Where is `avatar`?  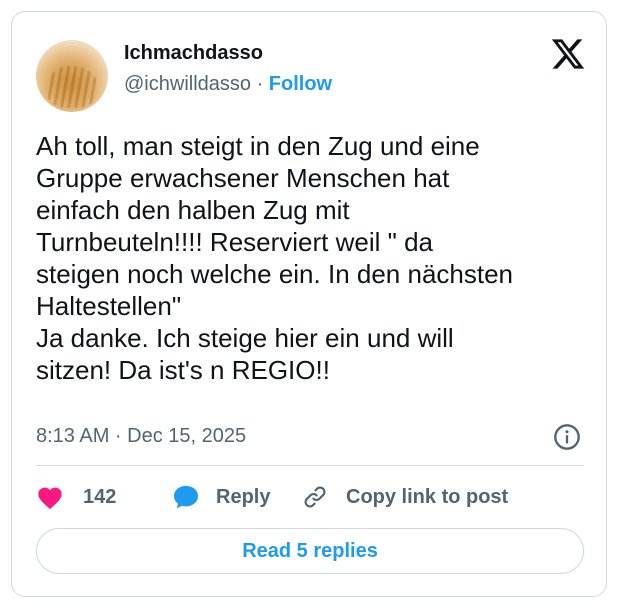 avatar is located at coordinates (72, 76).